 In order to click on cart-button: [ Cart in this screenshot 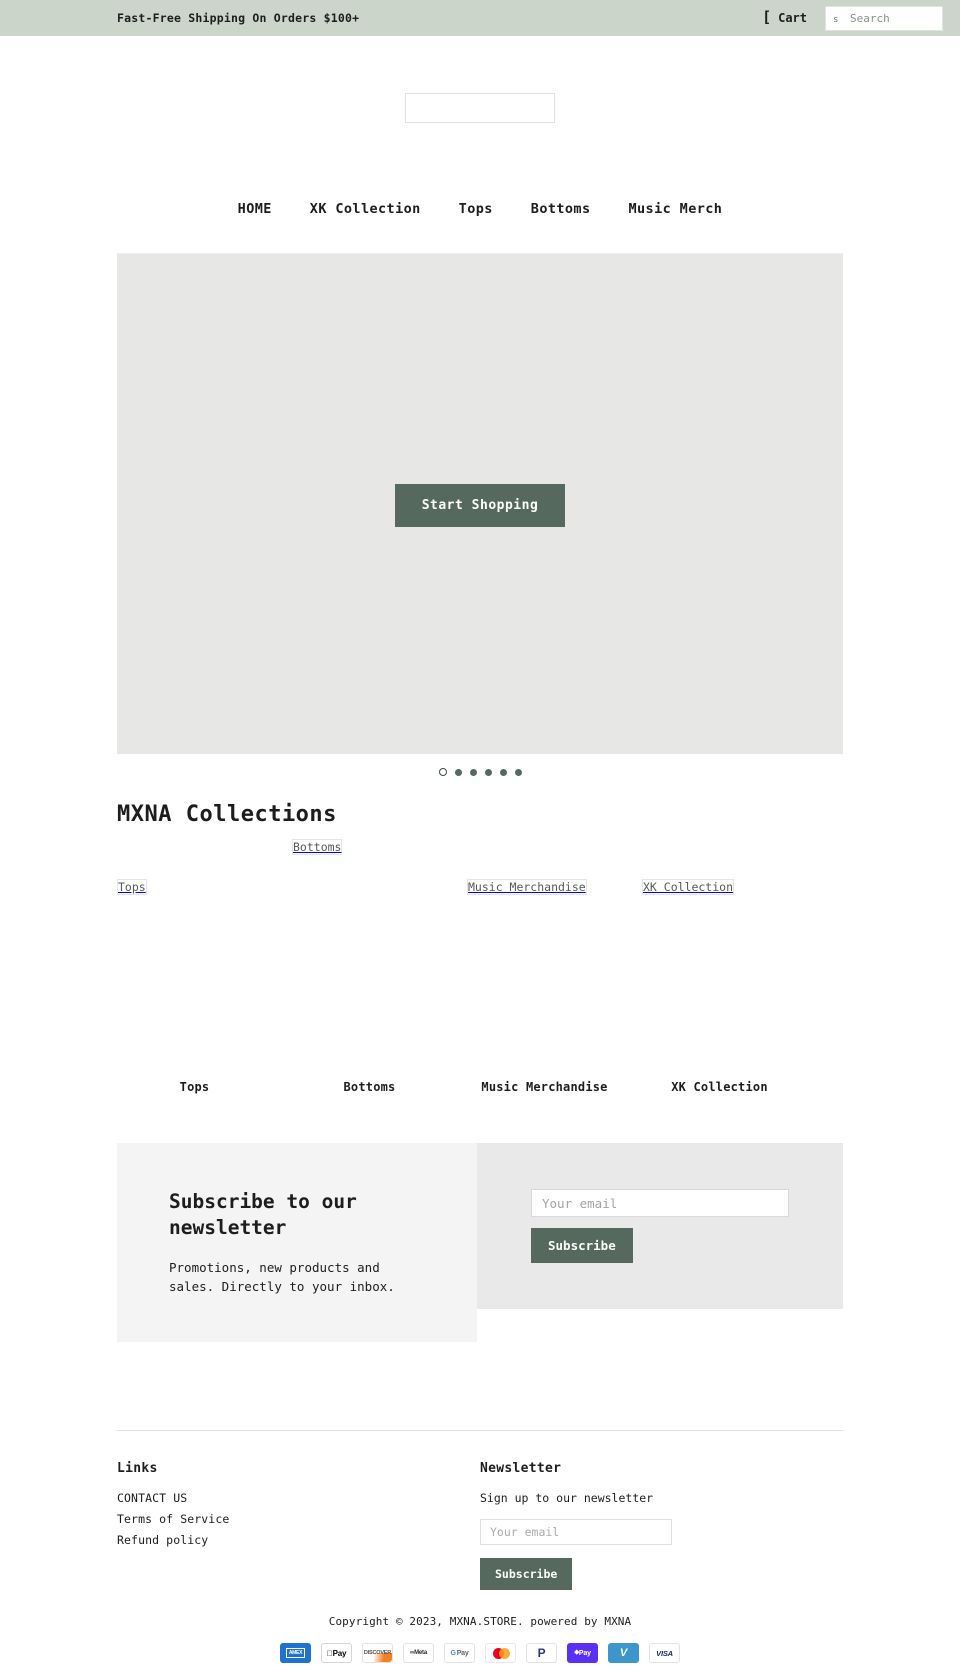, I will do `click(784, 16)`.